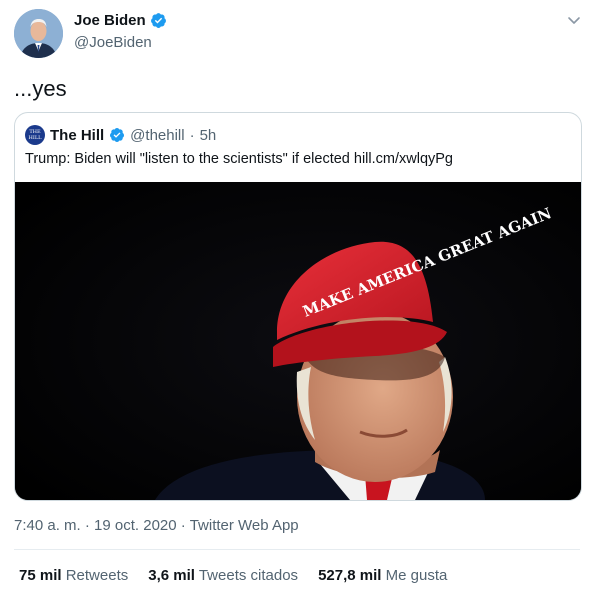 The height and width of the screenshot is (600, 596). What do you see at coordinates (248, 575) in the screenshot?
I see `quotes-label: Tweets citados` at bounding box center [248, 575].